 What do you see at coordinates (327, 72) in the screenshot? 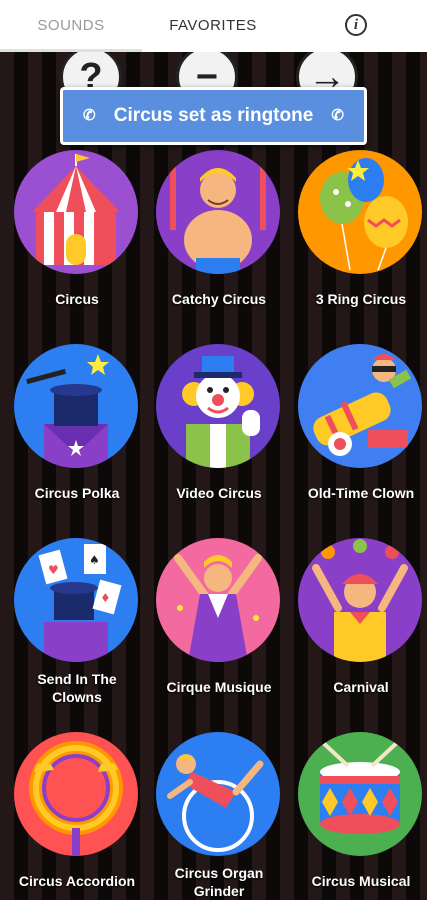
I see `arrow-icon: →` at bounding box center [327, 72].